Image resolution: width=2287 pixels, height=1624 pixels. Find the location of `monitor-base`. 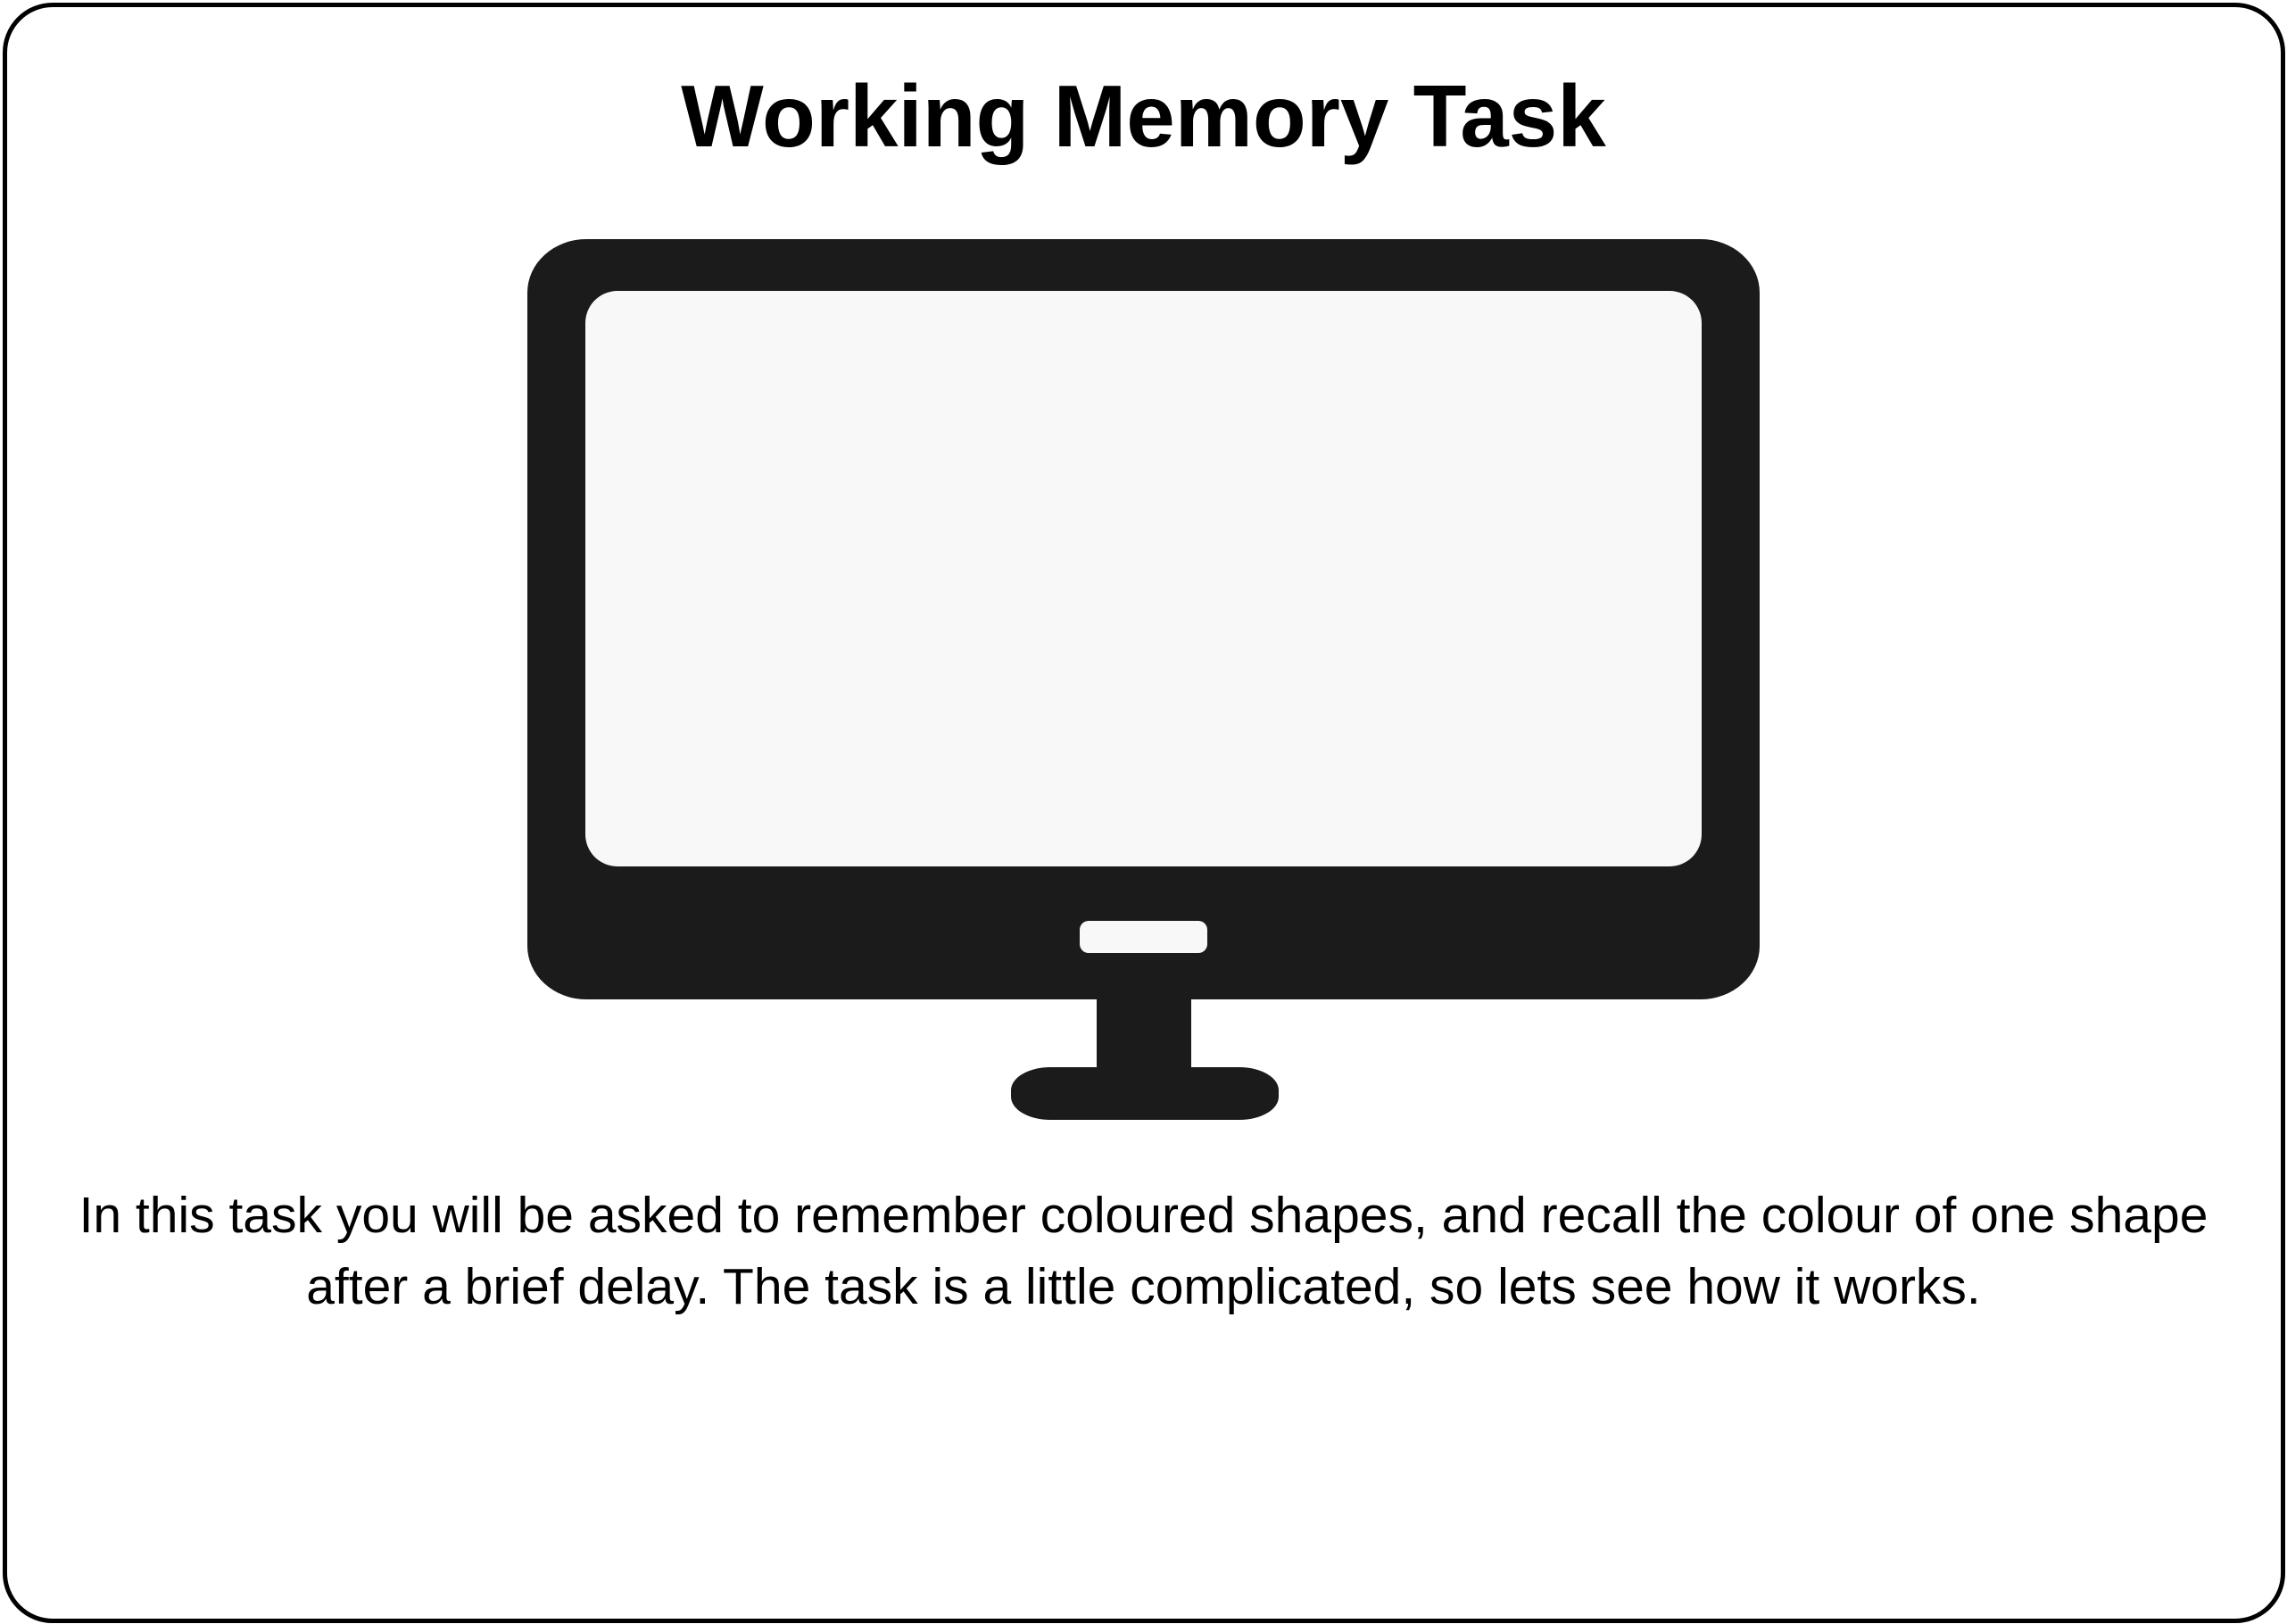

monitor-base is located at coordinates (1145, 1093).